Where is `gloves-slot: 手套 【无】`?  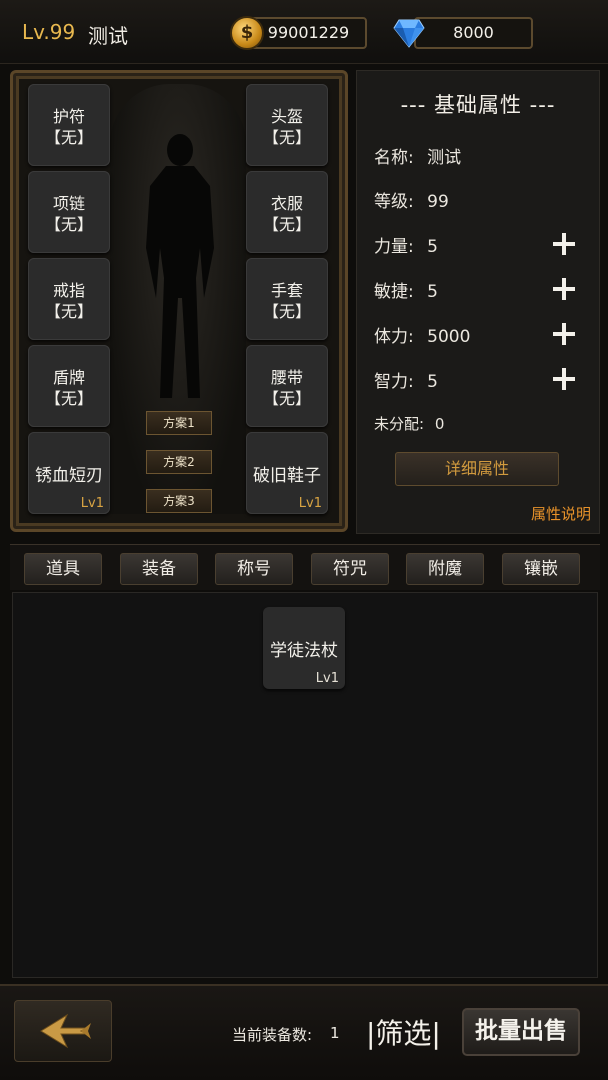
gloves-slot: 手套 【无】 is located at coordinates (287, 299).